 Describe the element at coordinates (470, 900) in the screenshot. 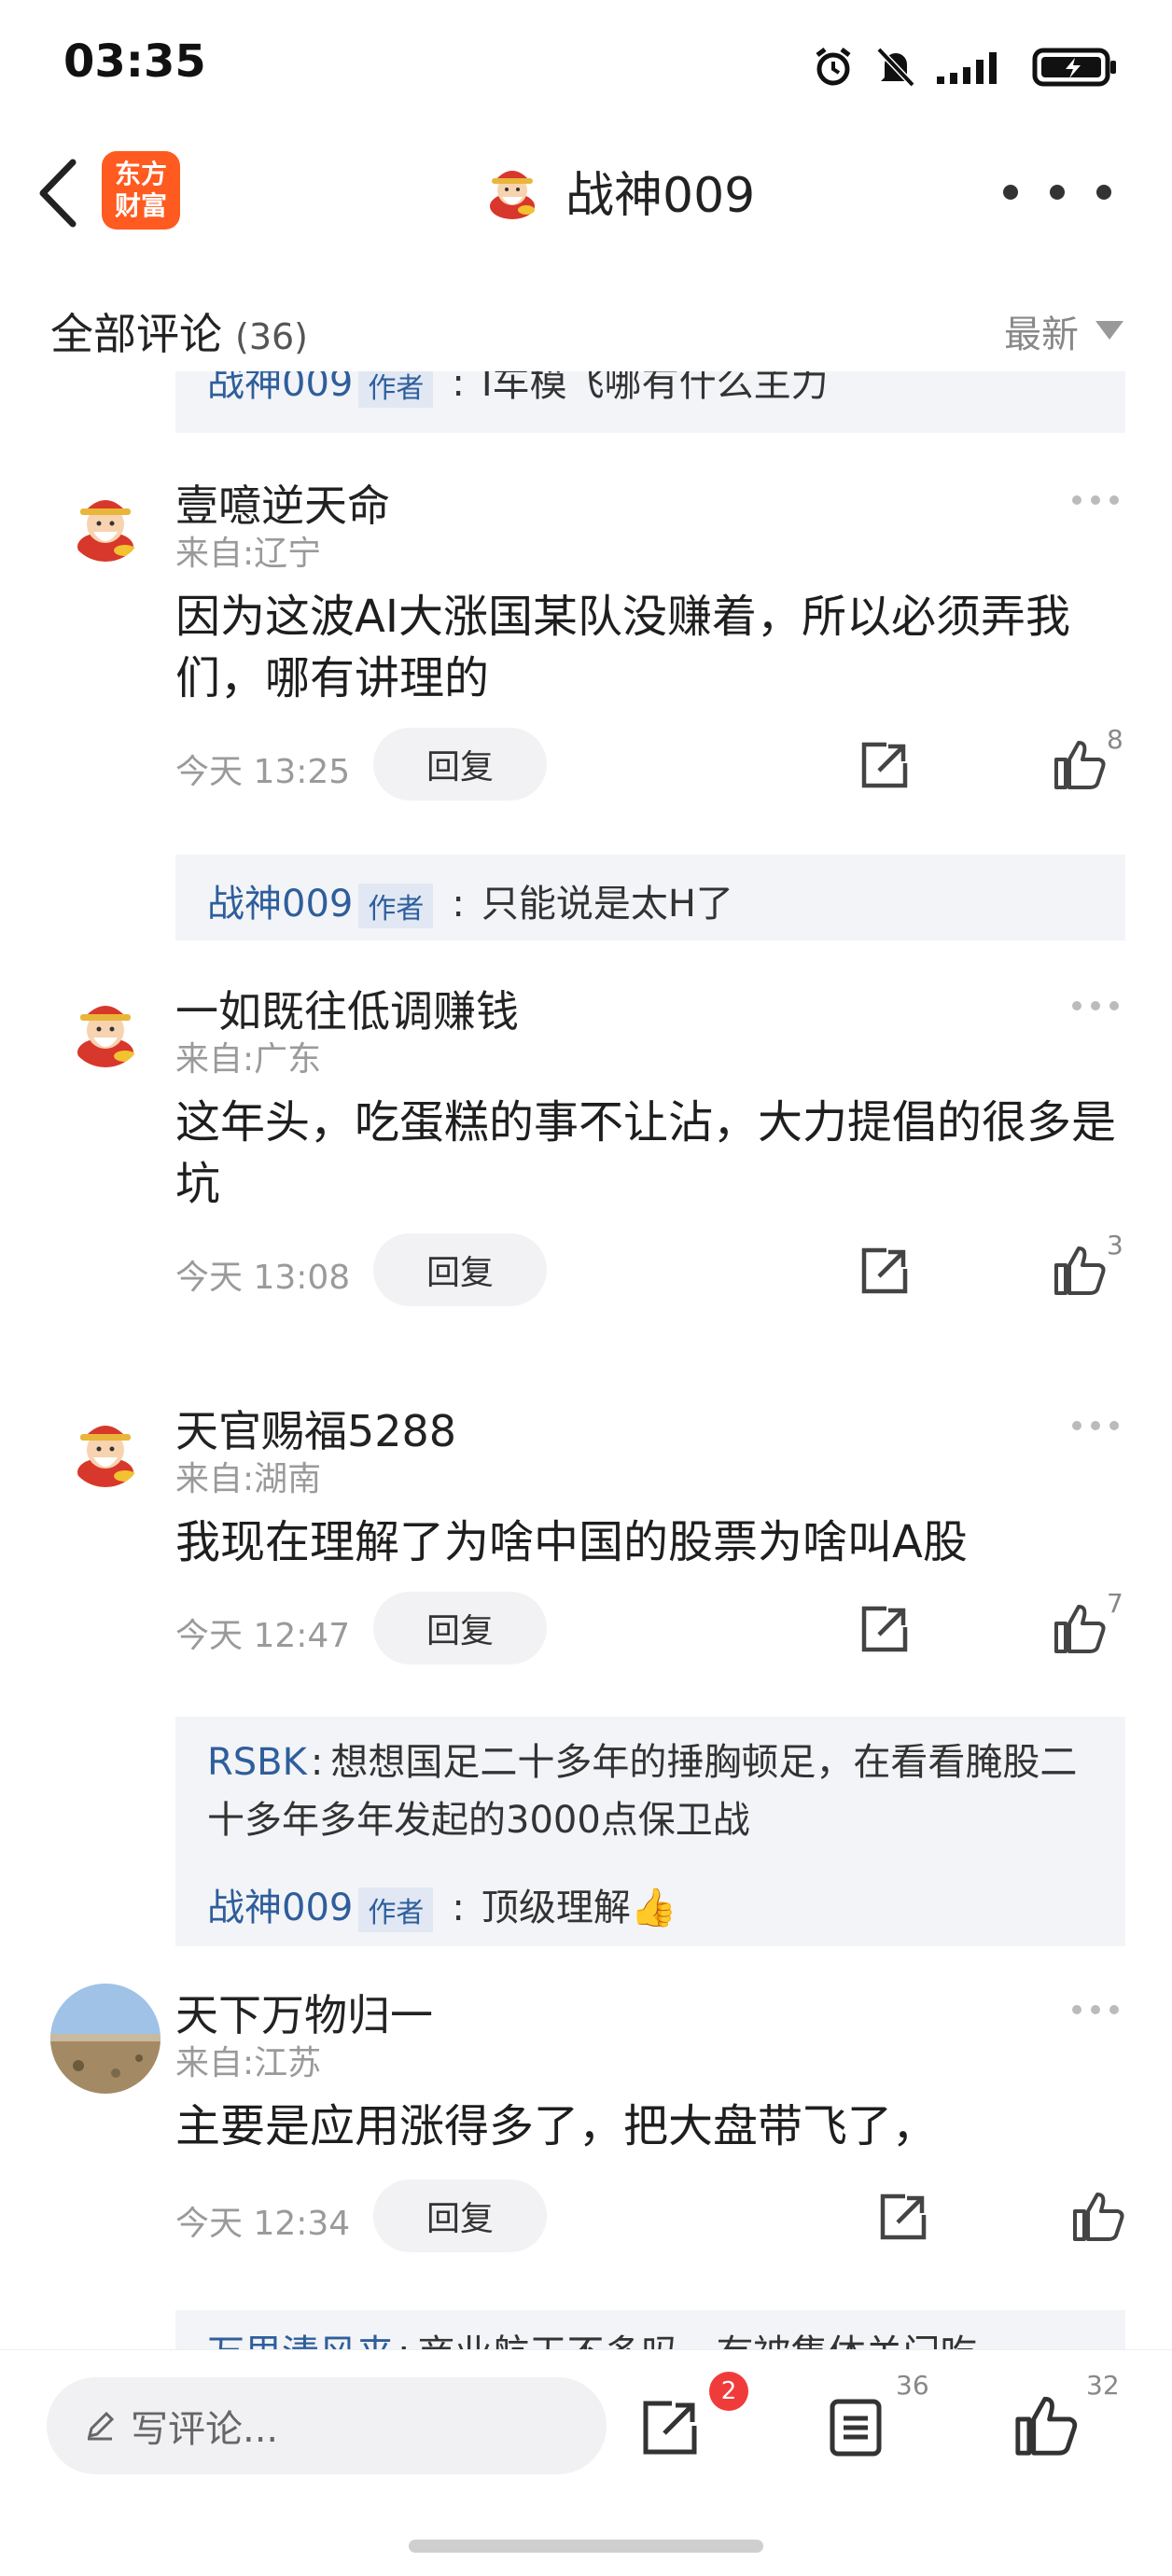

I see `reply-line: 战神009 作者: 只能说是太H了` at that location.